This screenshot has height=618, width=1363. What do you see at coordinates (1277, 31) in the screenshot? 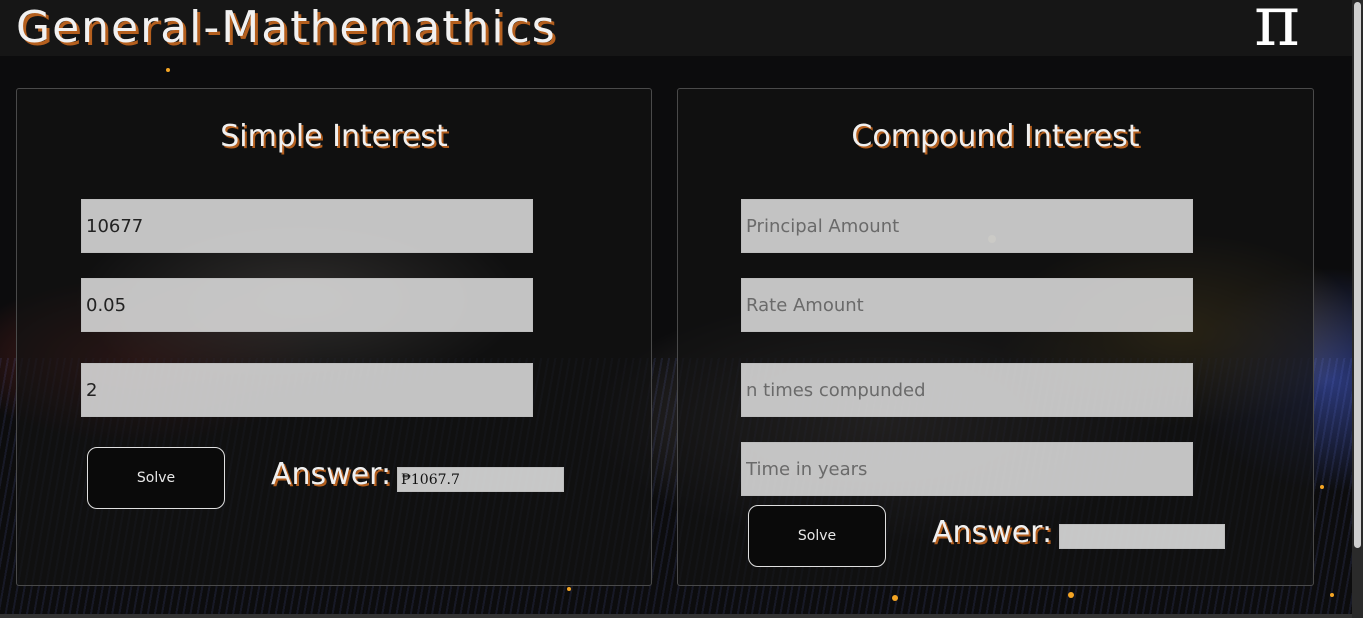
I see `pi-icon: π` at bounding box center [1277, 31].